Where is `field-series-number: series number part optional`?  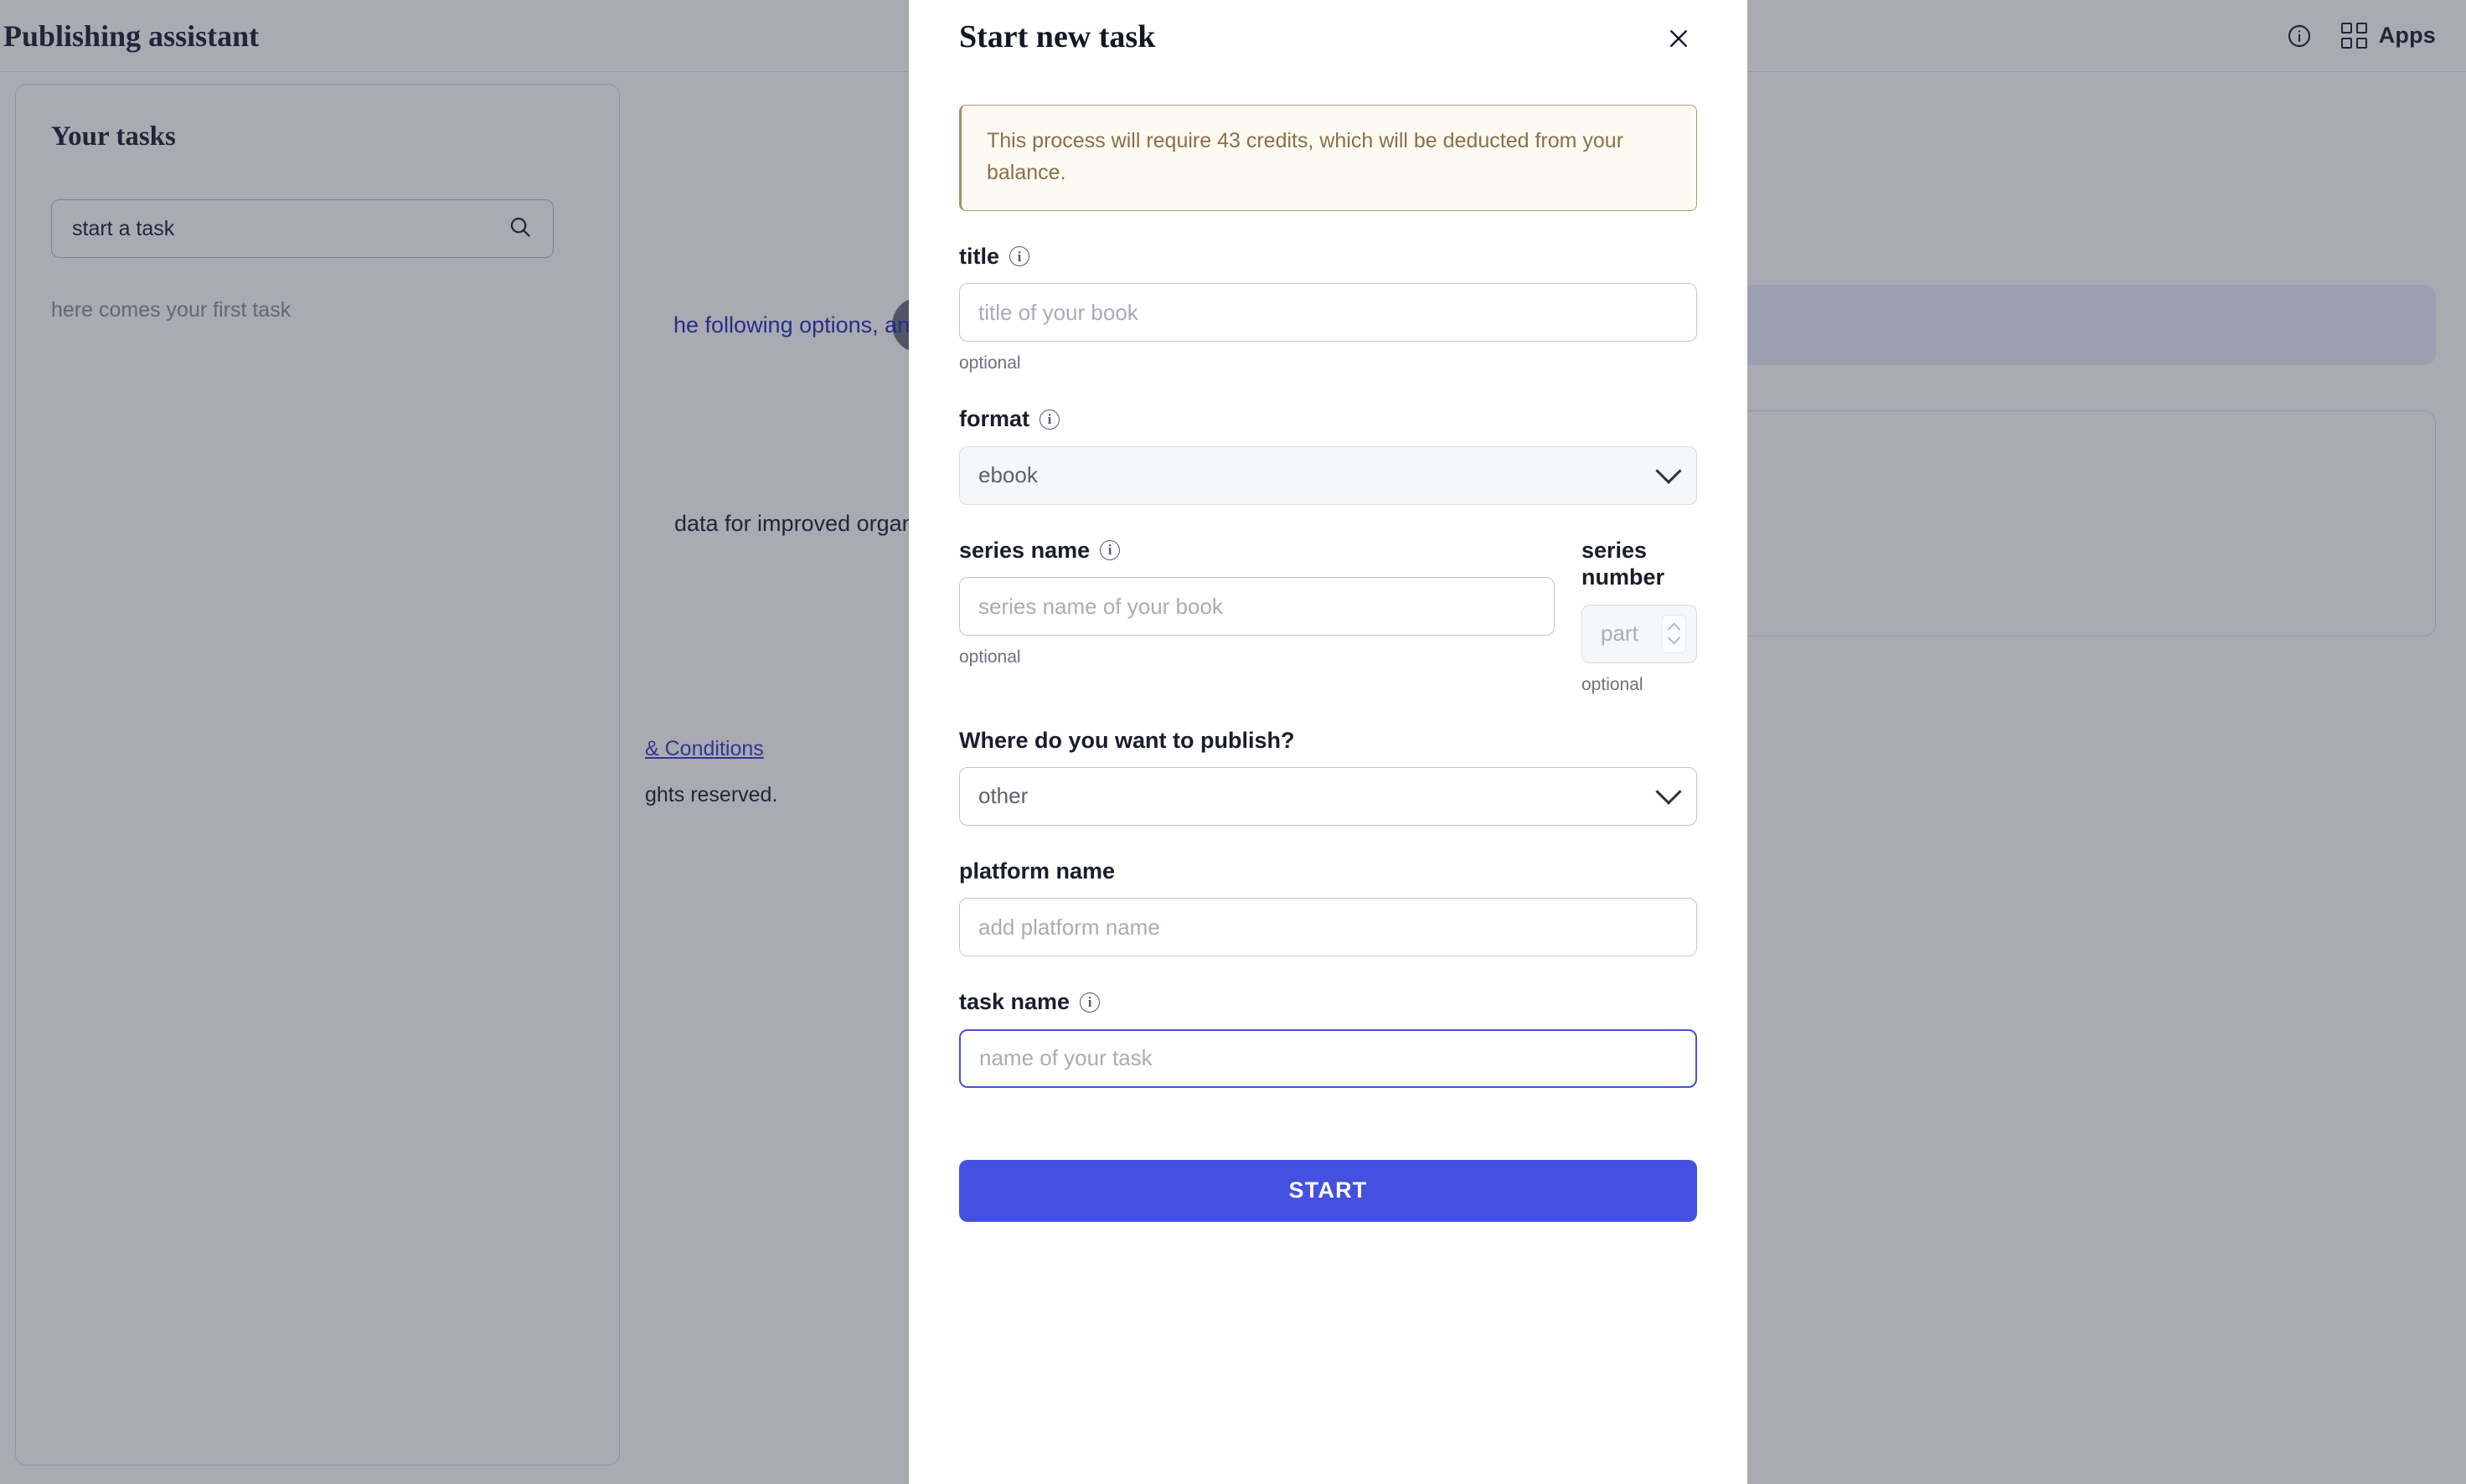 field-series-number: series number part optional is located at coordinates (1639, 616).